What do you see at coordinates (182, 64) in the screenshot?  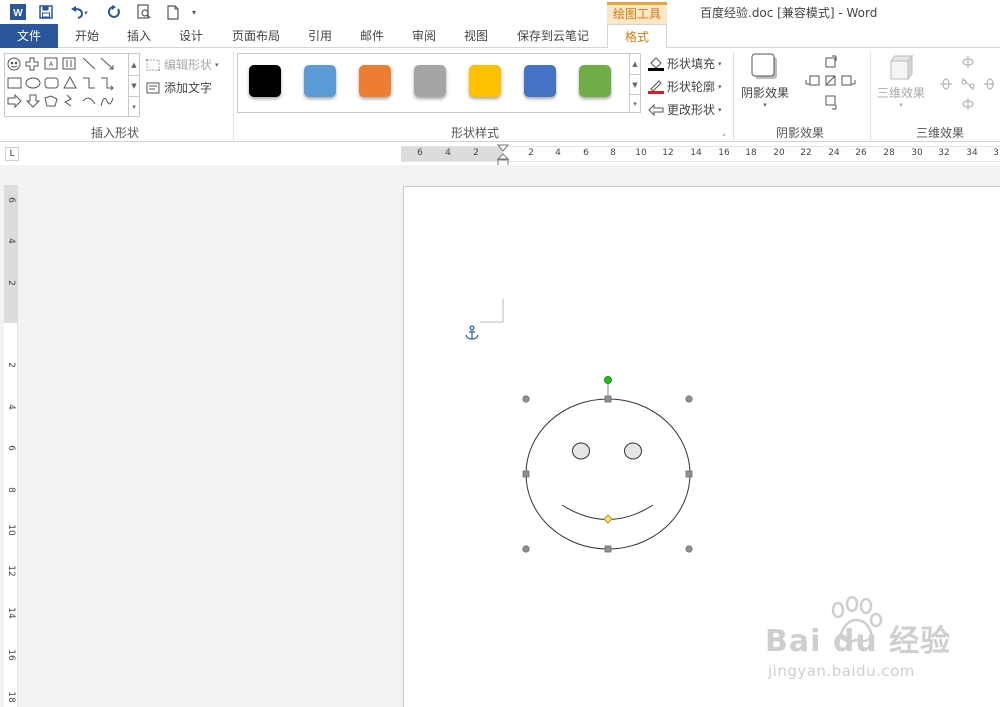 I see `edit-shape-button: 编辑形状 ▾` at bounding box center [182, 64].